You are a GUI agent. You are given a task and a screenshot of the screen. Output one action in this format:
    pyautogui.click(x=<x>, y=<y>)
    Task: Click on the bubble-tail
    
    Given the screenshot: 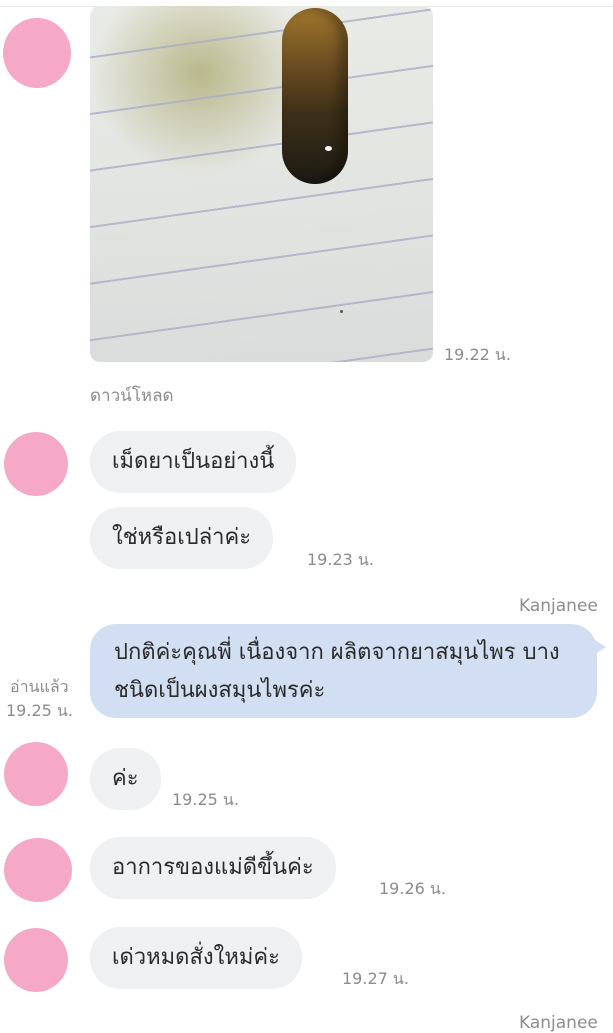 What is the action you would take?
    pyautogui.click(x=599, y=647)
    